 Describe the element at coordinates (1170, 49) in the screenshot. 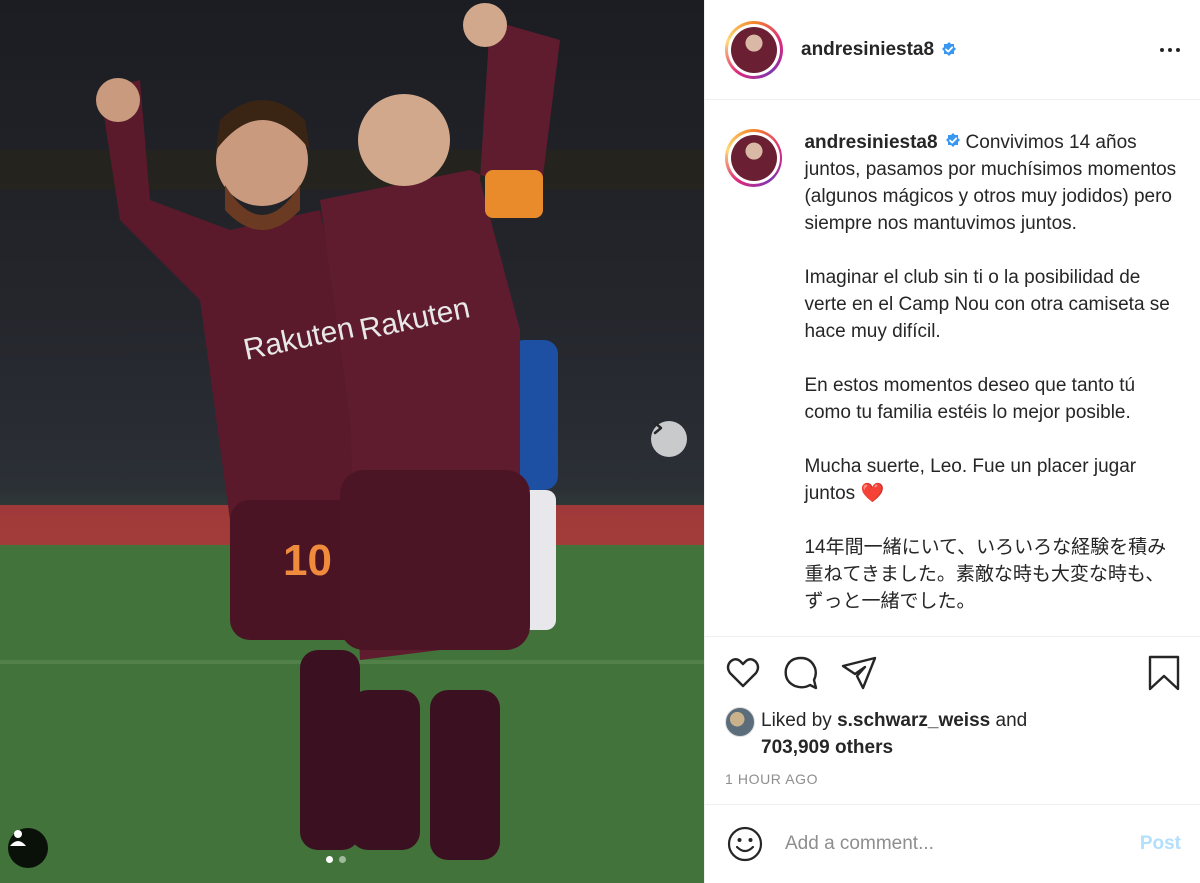

I see `more-options-button` at that location.